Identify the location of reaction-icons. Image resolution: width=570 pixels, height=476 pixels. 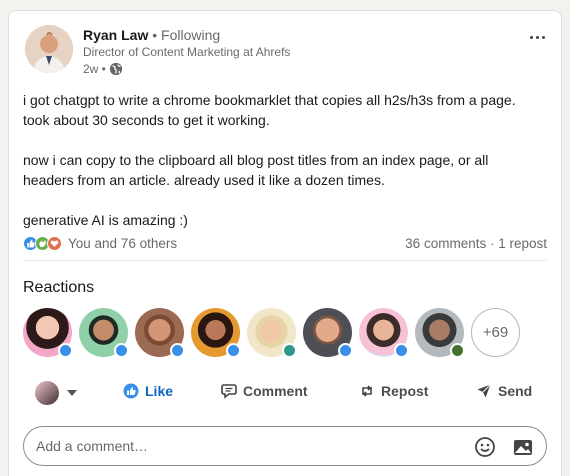
(42, 243).